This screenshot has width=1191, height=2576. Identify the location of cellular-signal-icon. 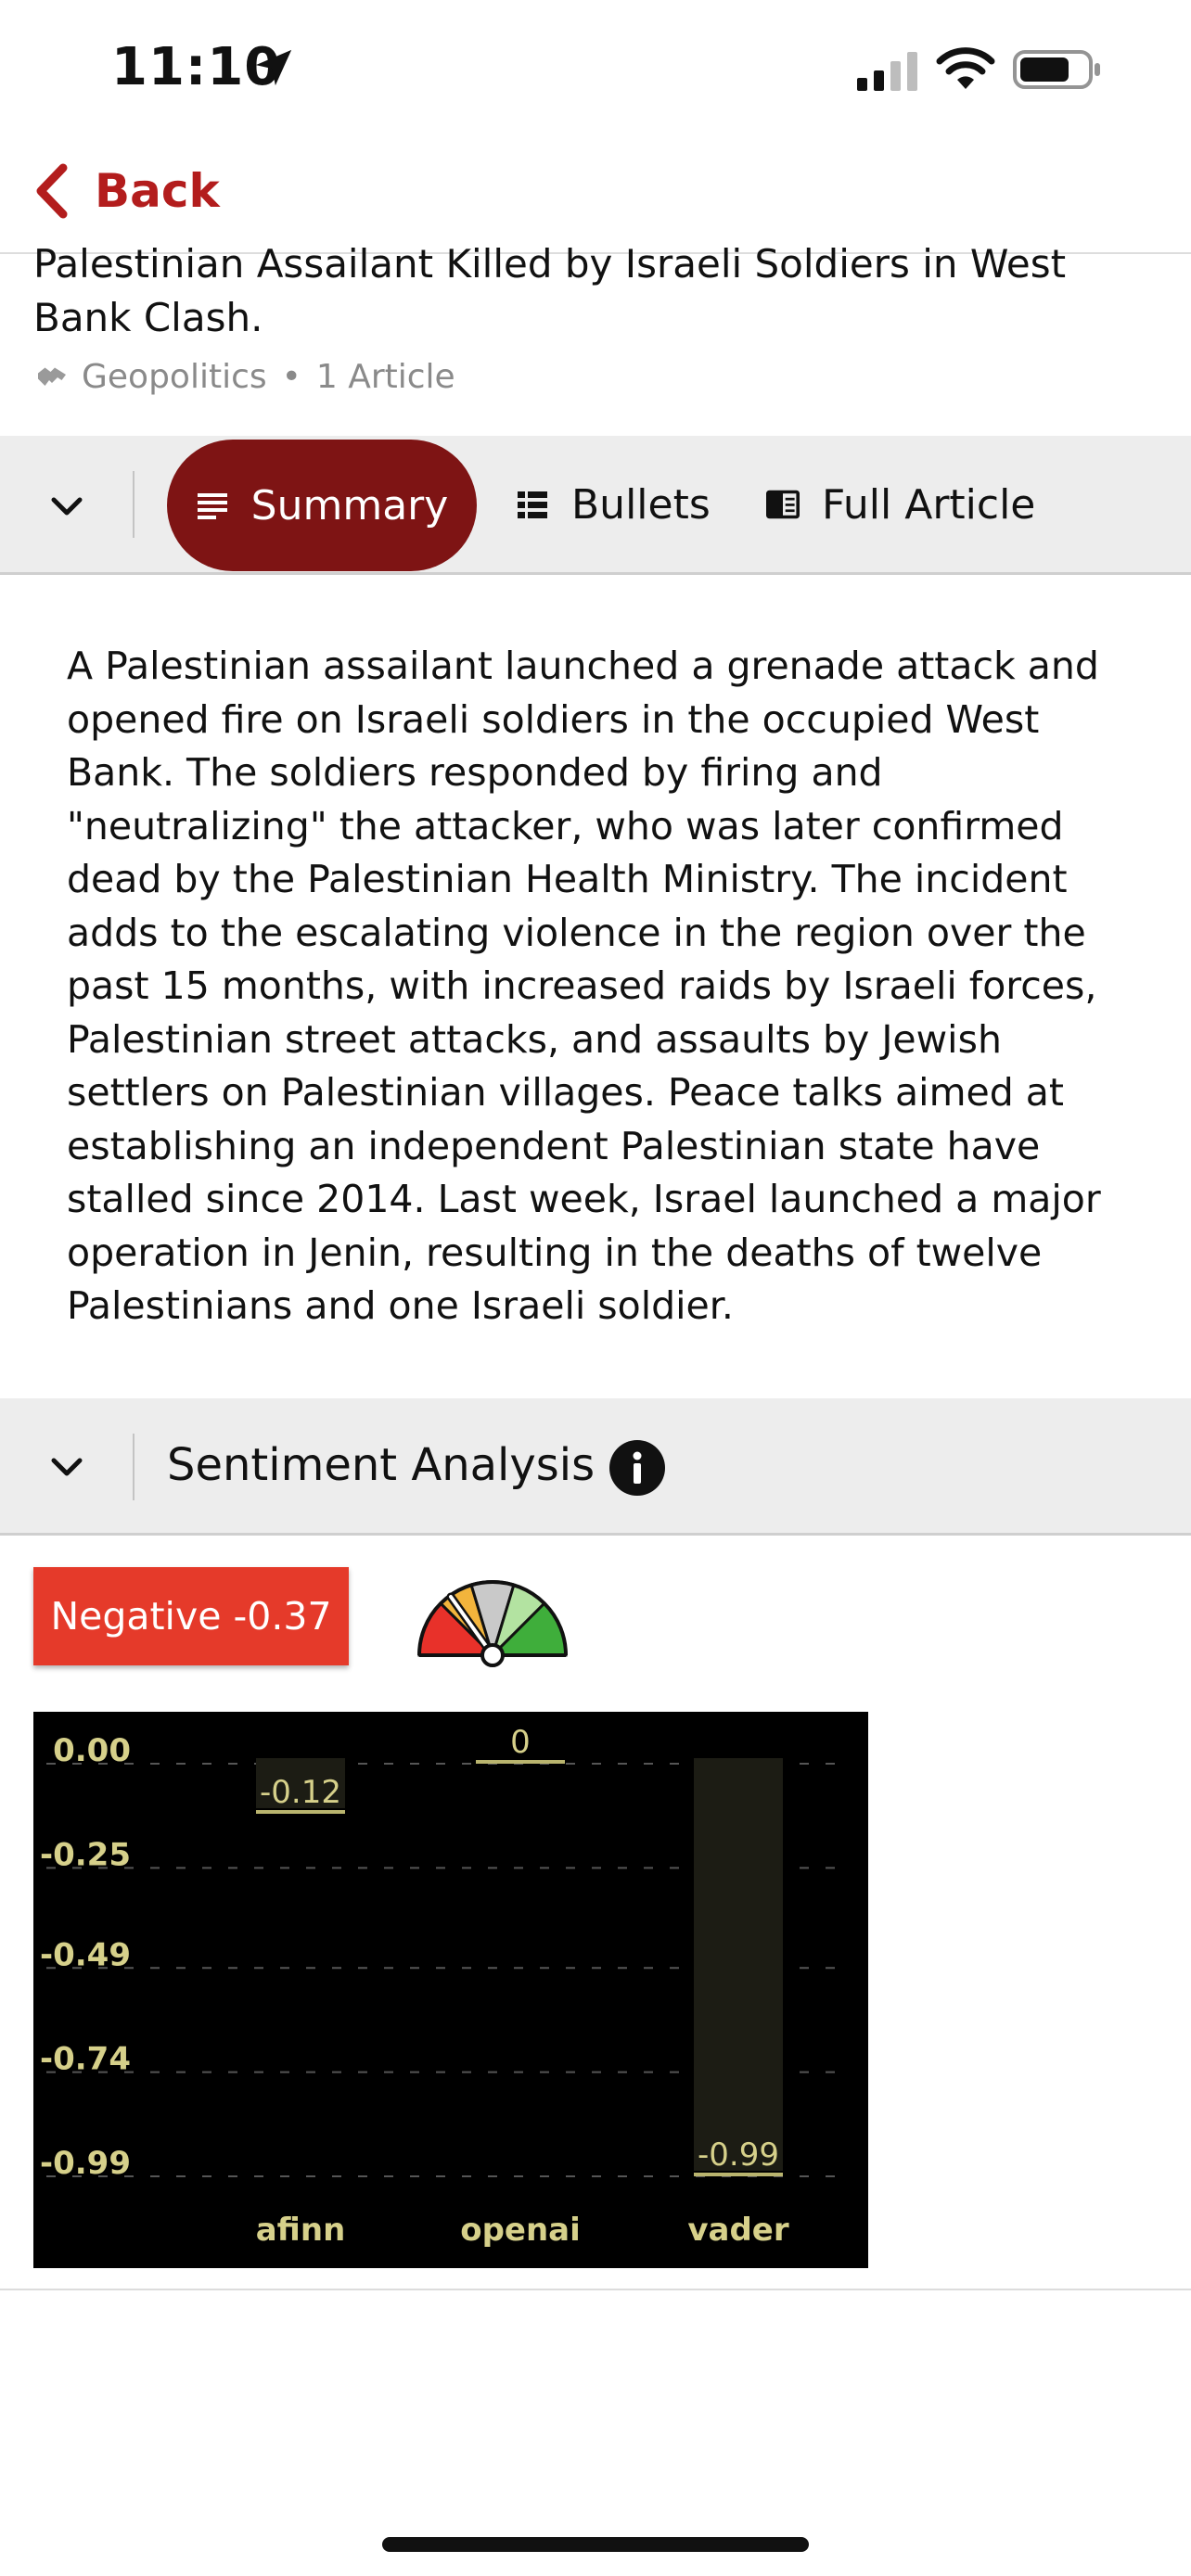
(887, 71).